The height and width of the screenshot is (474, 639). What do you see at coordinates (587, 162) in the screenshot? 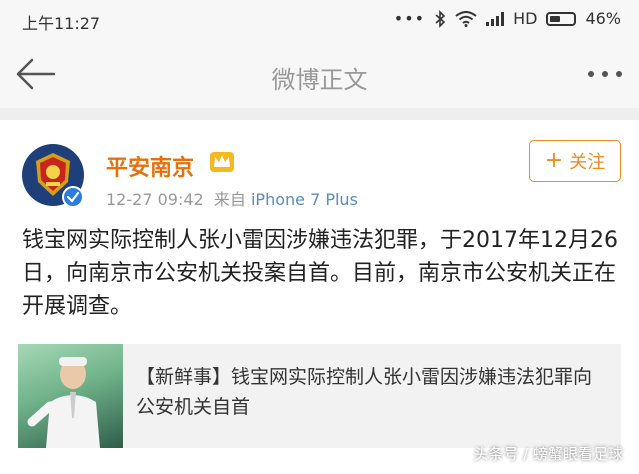
I see `follow-label: 关注` at bounding box center [587, 162].